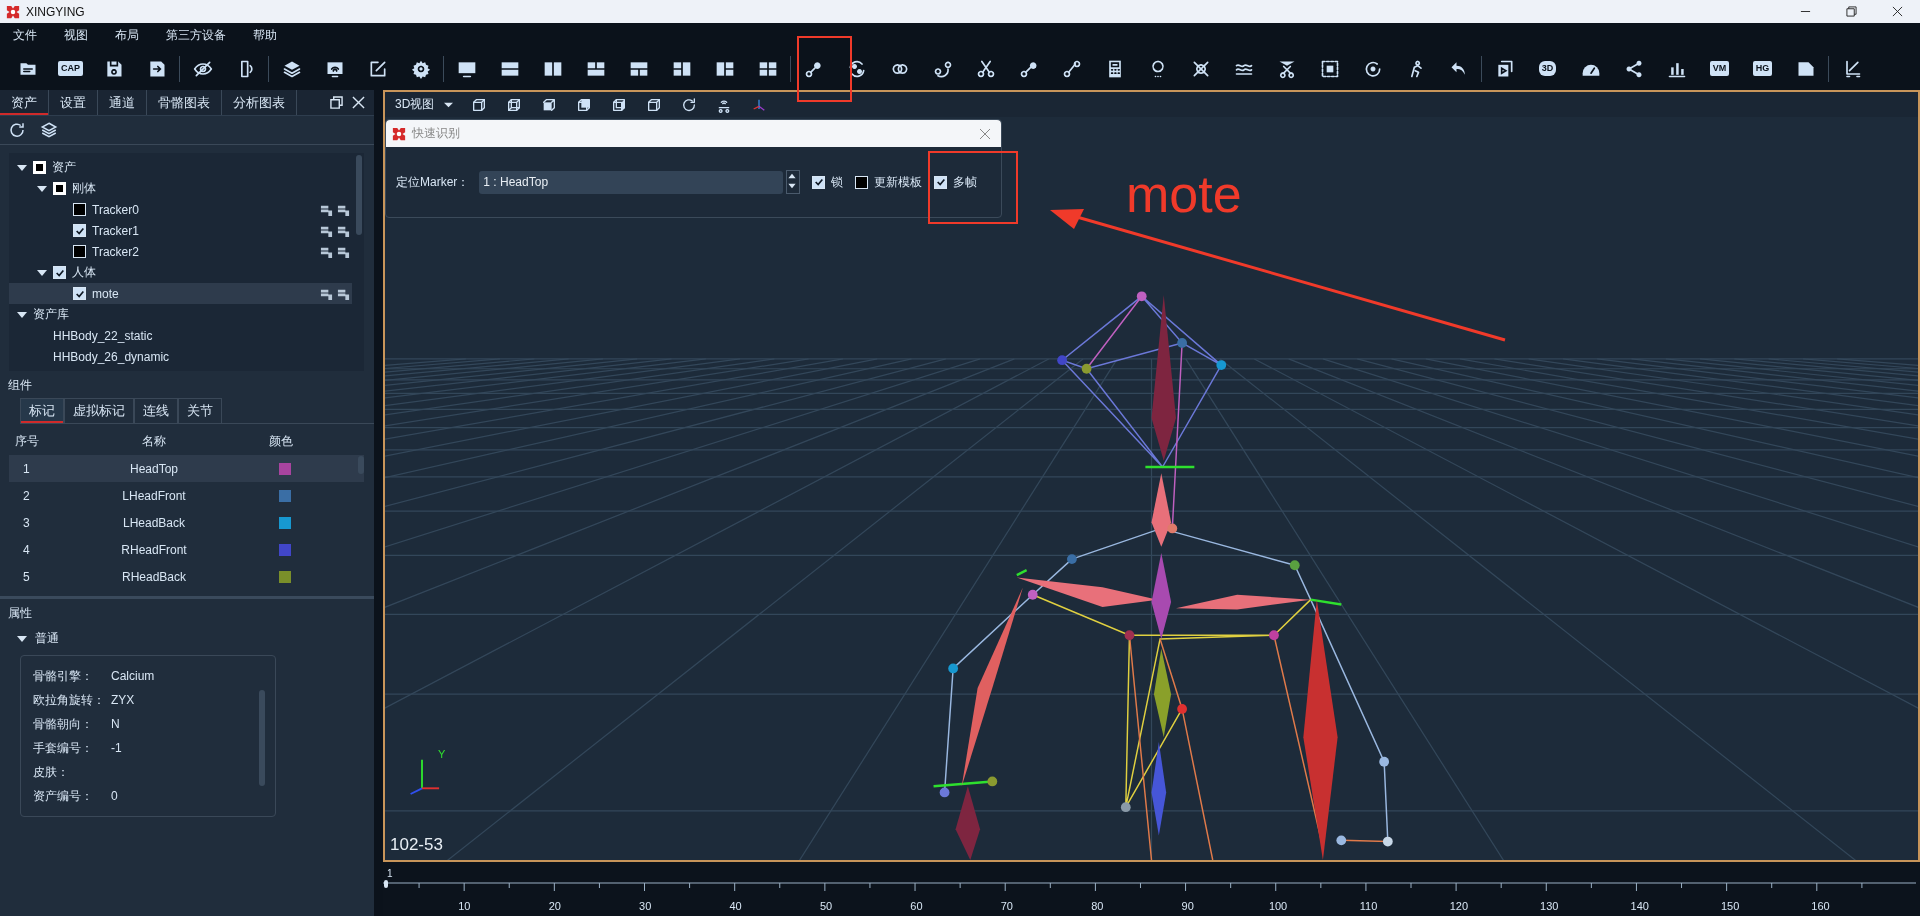 Image resolution: width=1920 pixels, height=916 pixels. Describe the element at coordinates (645, 906) in the screenshot. I see `frame-label: 30` at that location.